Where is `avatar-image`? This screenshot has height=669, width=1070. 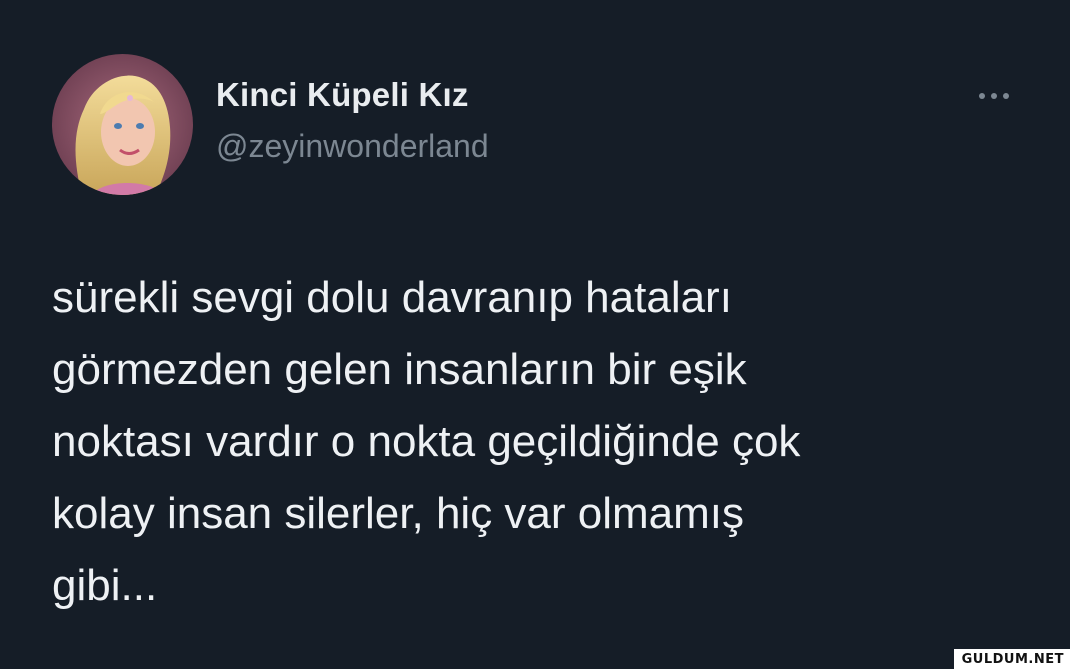 avatar-image is located at coordinates (122, 124).